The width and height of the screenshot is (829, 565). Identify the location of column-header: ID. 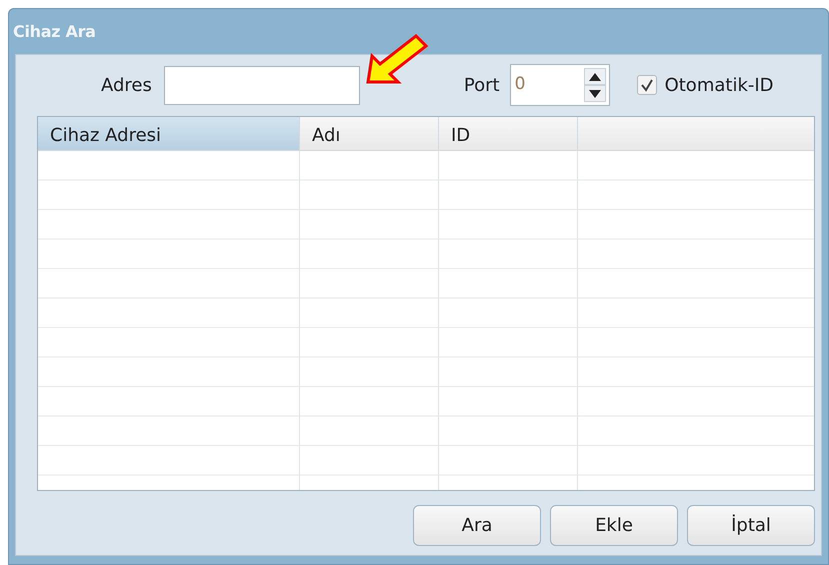
(508, 134).